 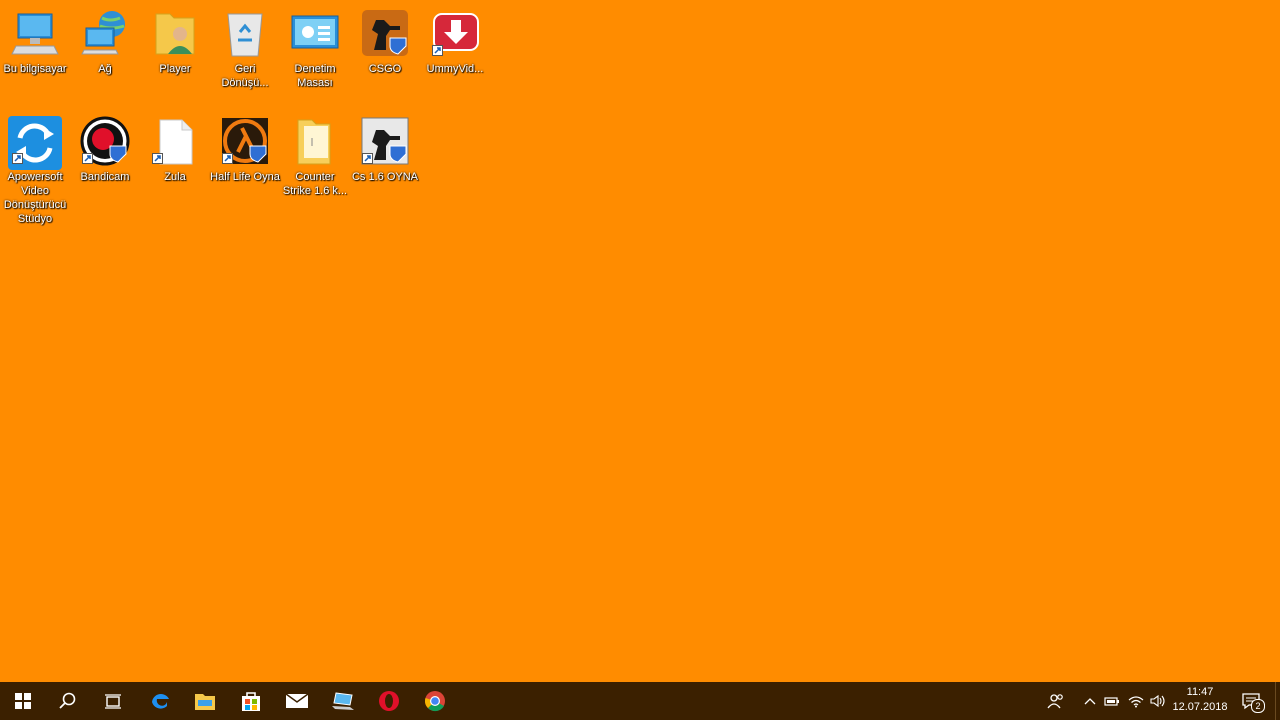 I want to click on start-button, so click(x=23, y=701).